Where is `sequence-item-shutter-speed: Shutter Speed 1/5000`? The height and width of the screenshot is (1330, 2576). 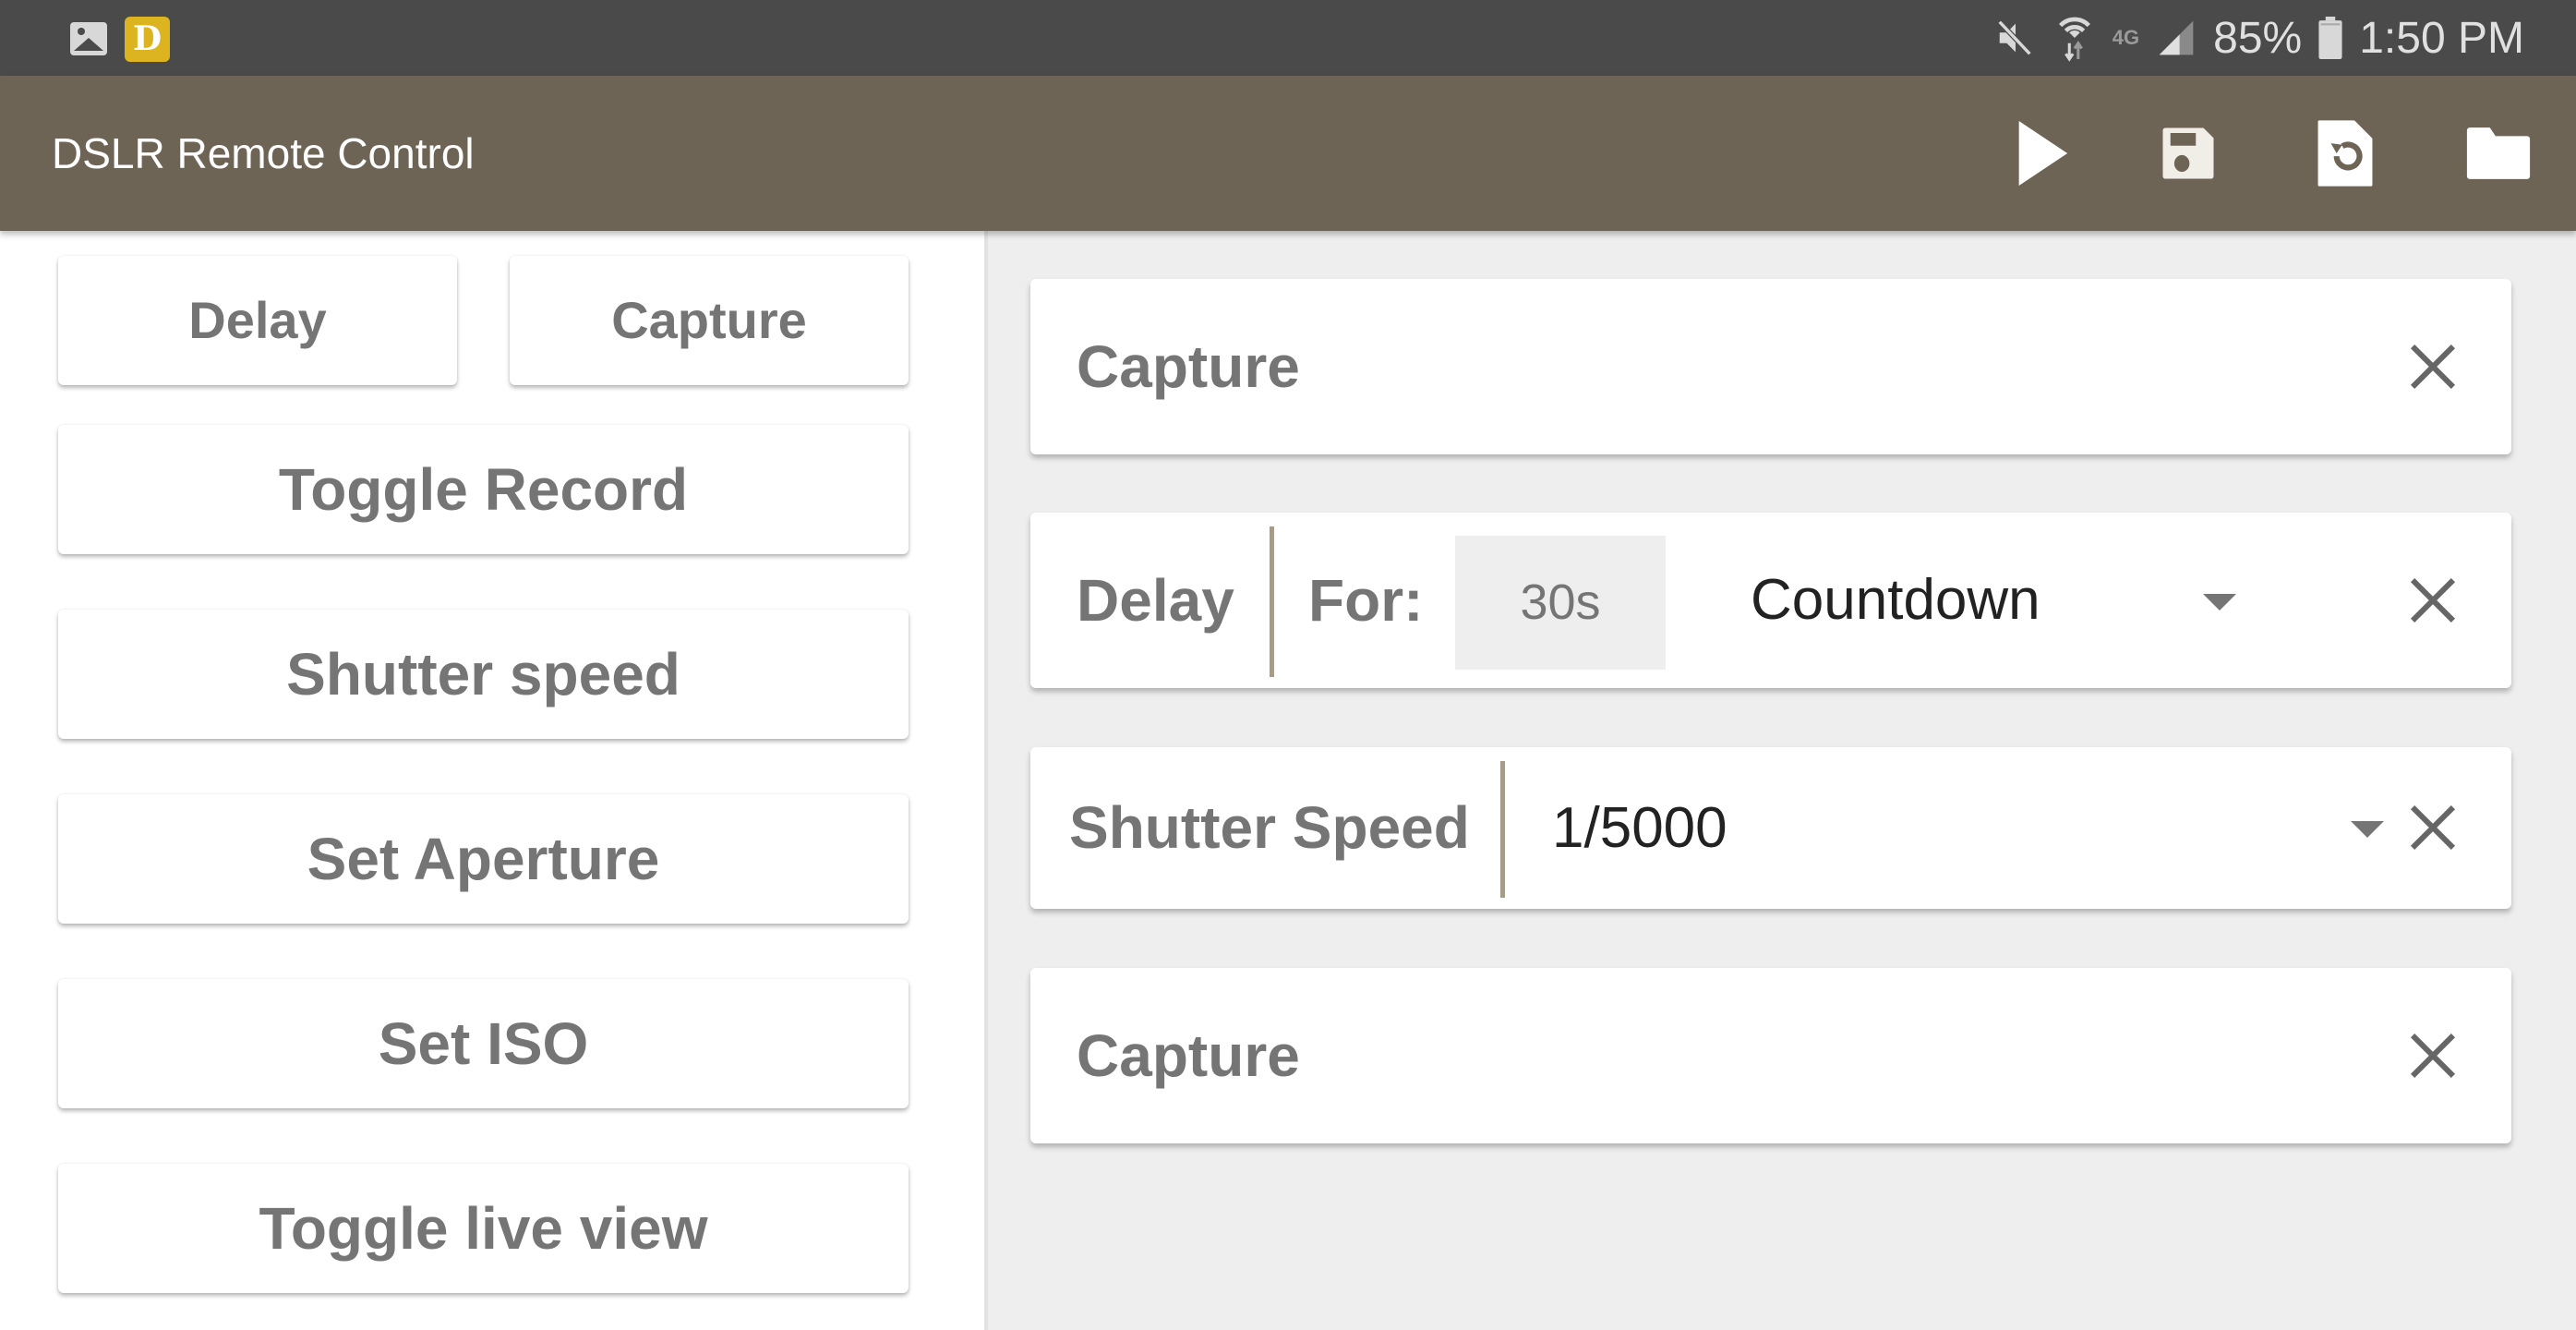
sequence-item-shutter-speed: Shutter Speed 1/5000 is located at coordinates (1770, 828).